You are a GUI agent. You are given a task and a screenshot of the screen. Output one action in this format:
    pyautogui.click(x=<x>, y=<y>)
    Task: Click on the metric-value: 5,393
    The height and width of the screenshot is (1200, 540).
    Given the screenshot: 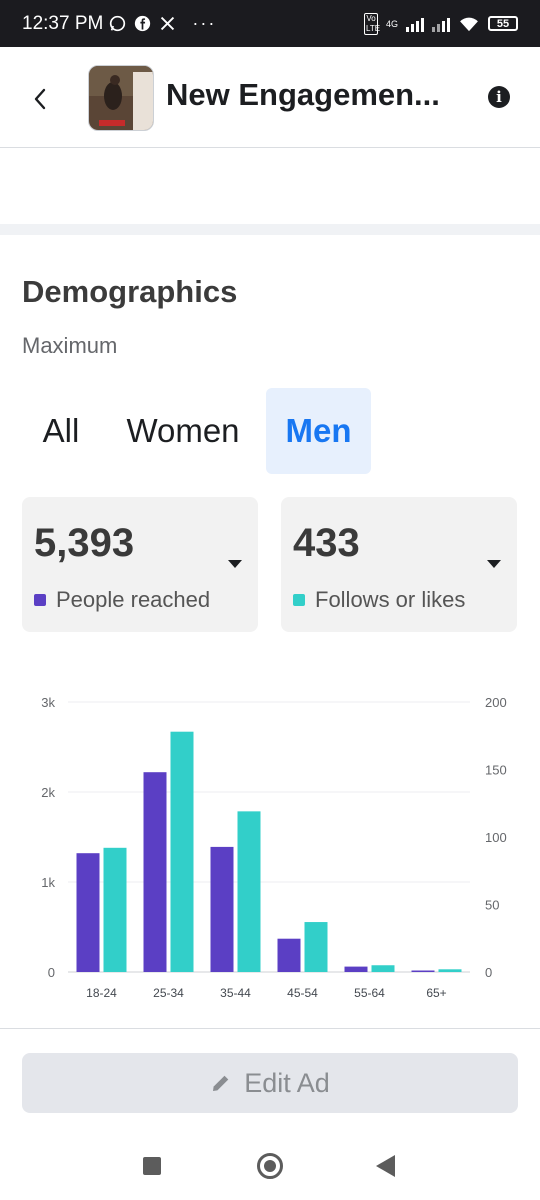 What is the action you would take?
    pyautogui.click(x=84, y=543)
    